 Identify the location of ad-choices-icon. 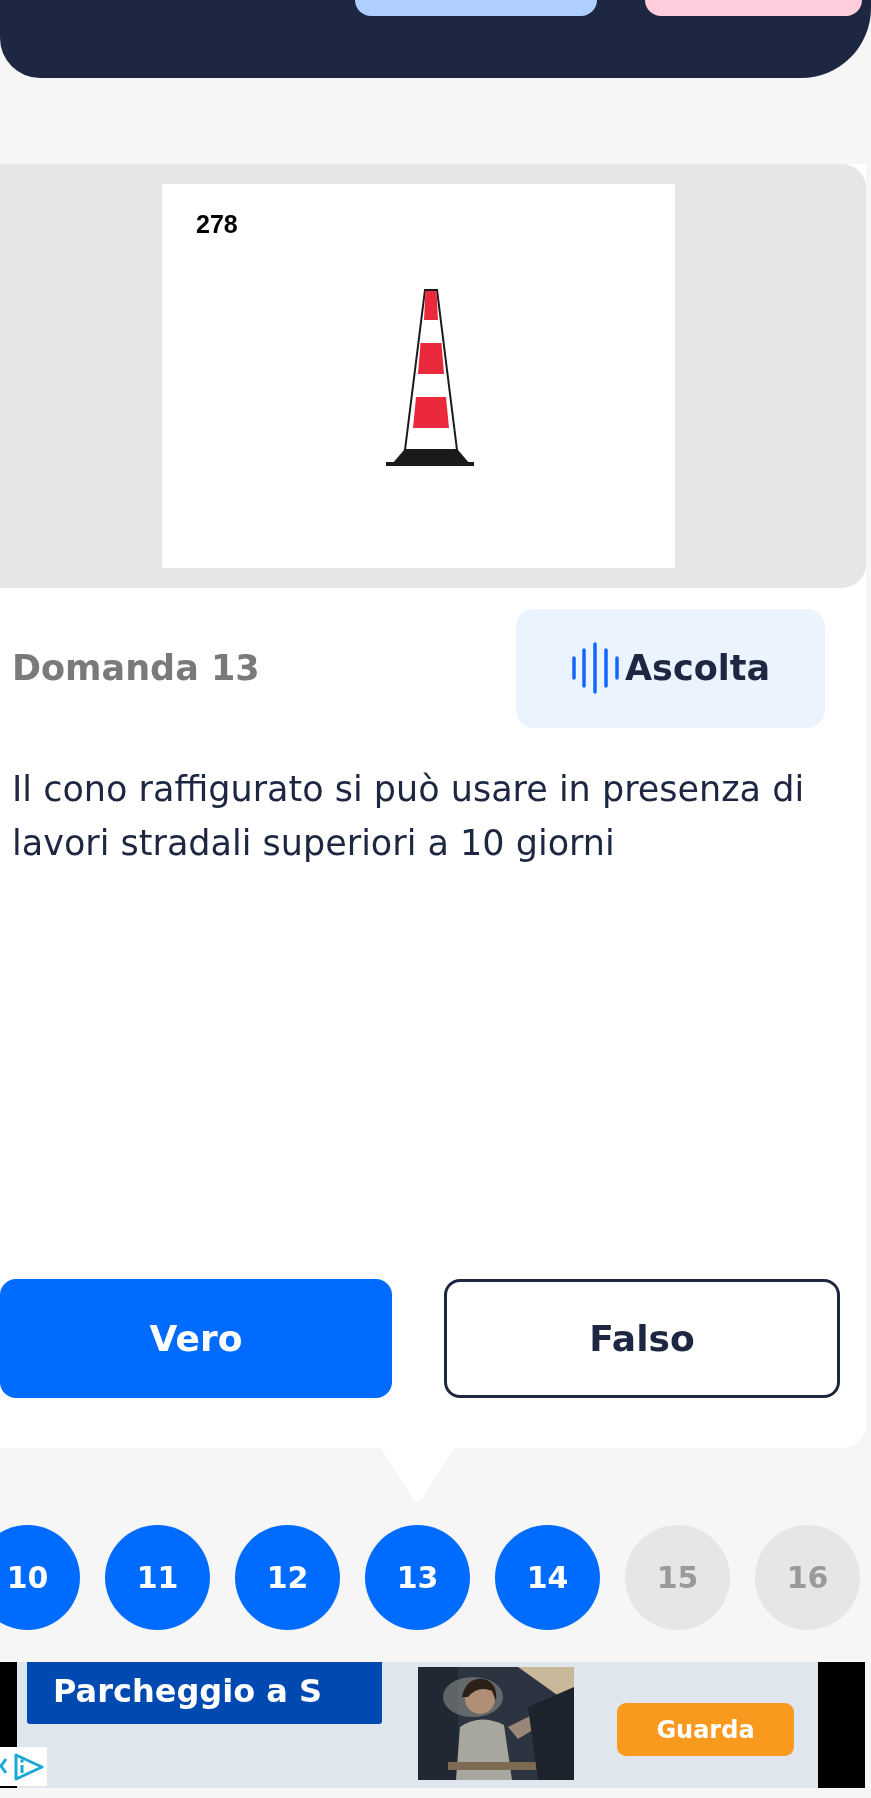
(23, 1766).